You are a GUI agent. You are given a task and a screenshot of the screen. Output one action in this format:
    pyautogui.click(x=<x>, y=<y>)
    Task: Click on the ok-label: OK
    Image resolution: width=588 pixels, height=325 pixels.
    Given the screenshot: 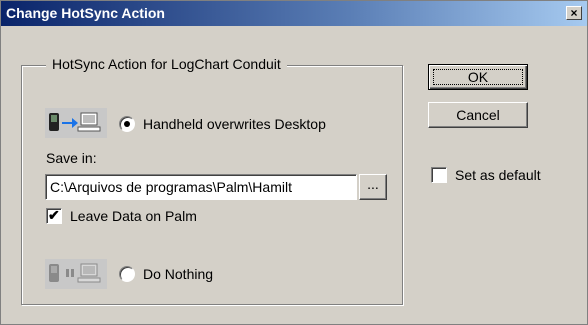 What is the action you would take?
    pyautogui.click(x=478, y=77)
    